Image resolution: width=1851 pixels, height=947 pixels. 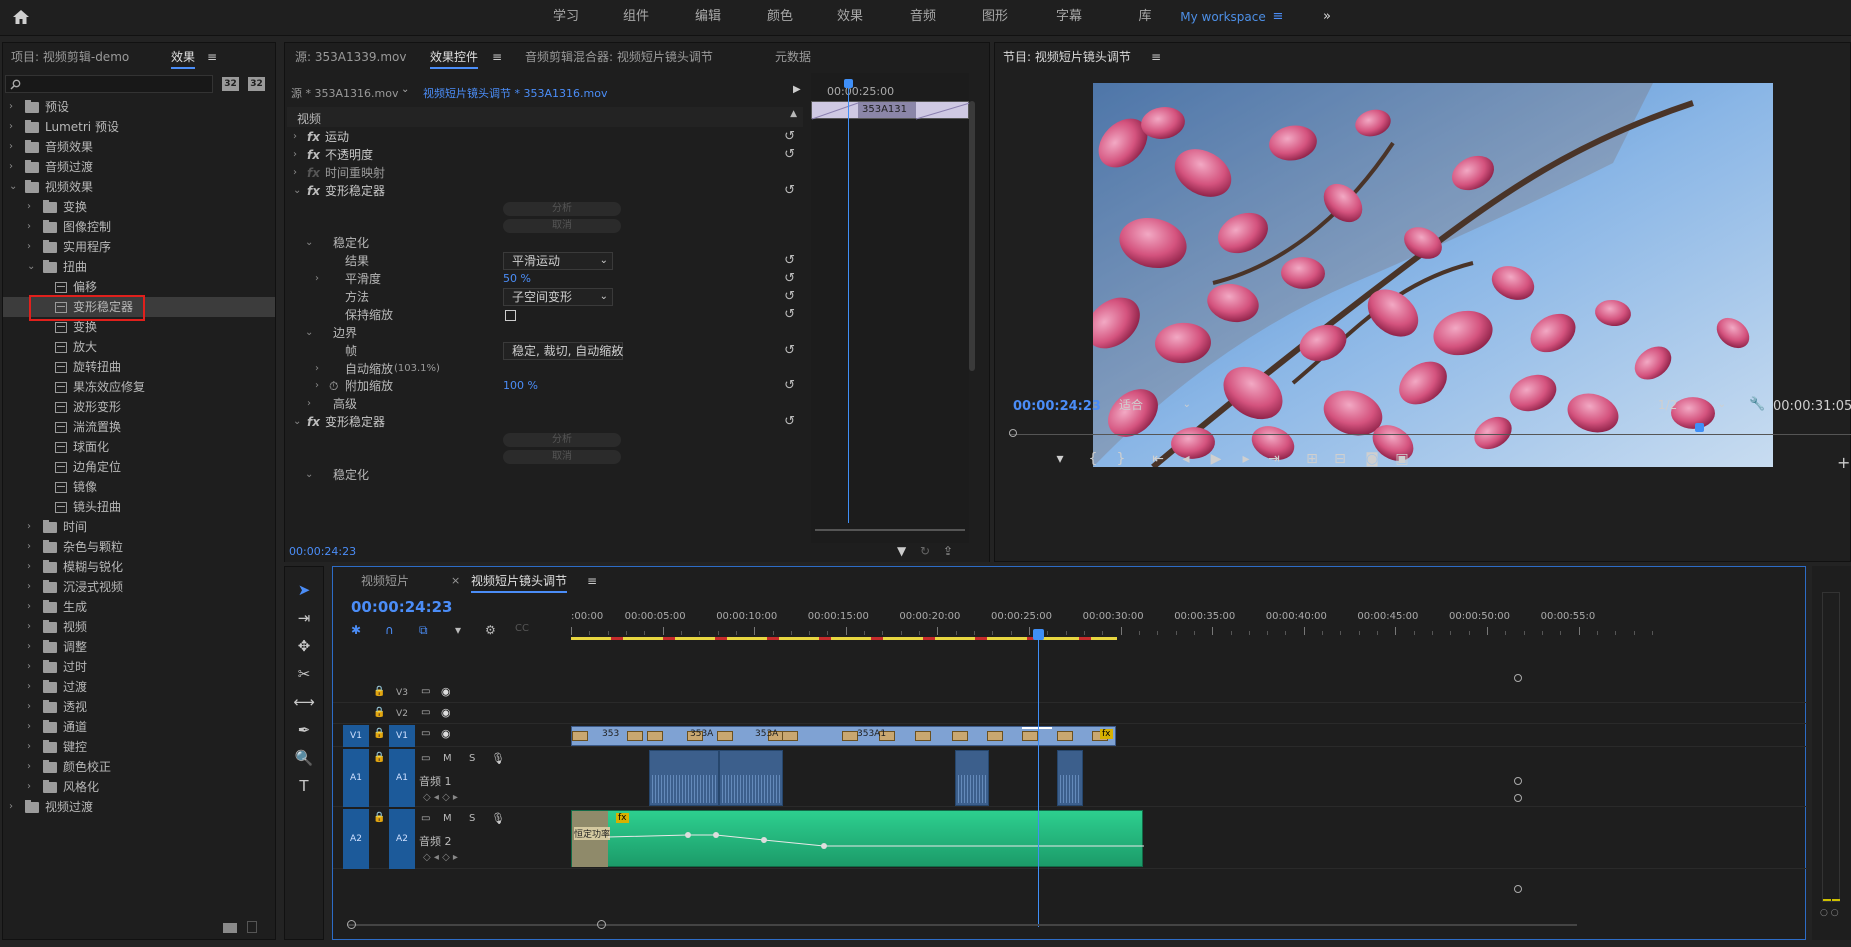 What do you see at coordinates (402, 778) in the screenshot?
I see `track-target-a1: A1` at bounding box center [402, 778].